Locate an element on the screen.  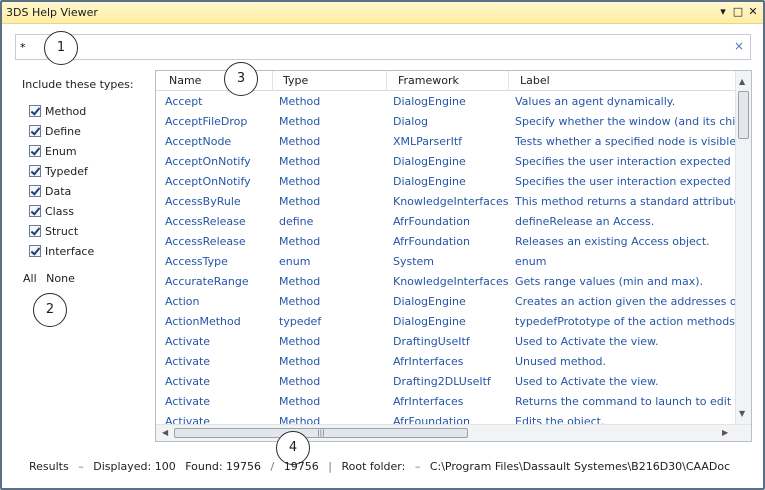
vertical-scroll-thumb is located at coordinates (743, 115).